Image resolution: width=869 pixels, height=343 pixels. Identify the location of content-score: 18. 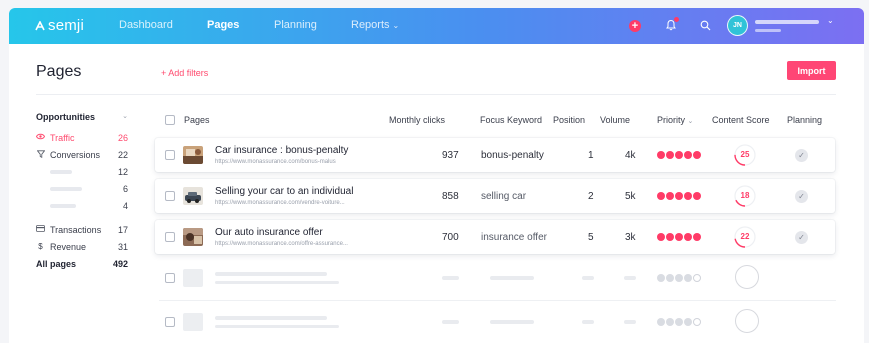
(745, 196).